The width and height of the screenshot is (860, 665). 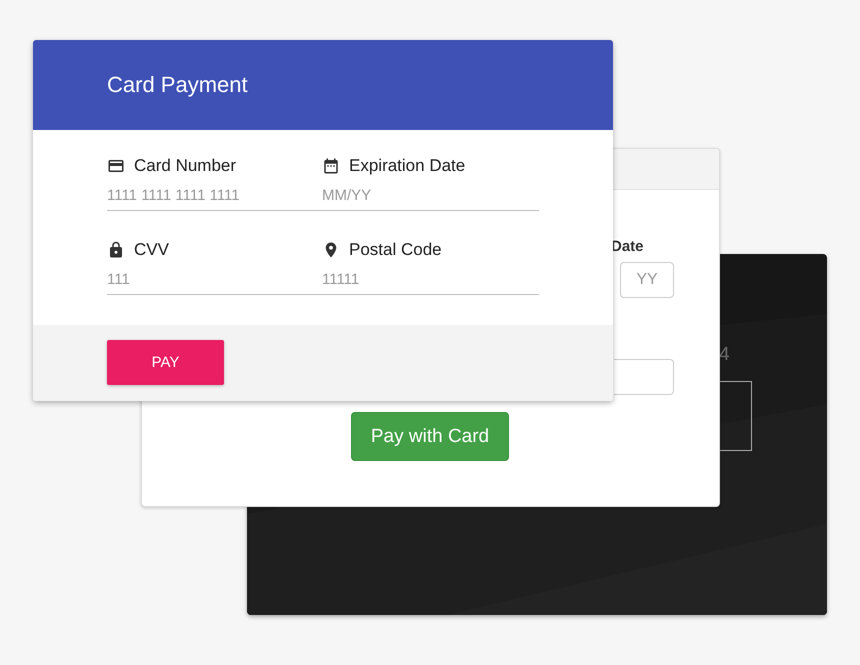 What do you see at coordinates (214, 195) in the screenshot?
I see `input-field: 1111 1111 1111 1111` at bounding box center [214, 195].